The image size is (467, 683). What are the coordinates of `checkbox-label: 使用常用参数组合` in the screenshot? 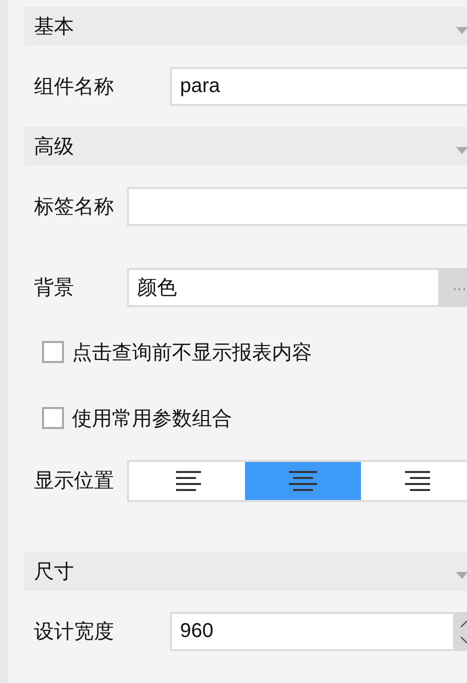 It's located at (152, 418).